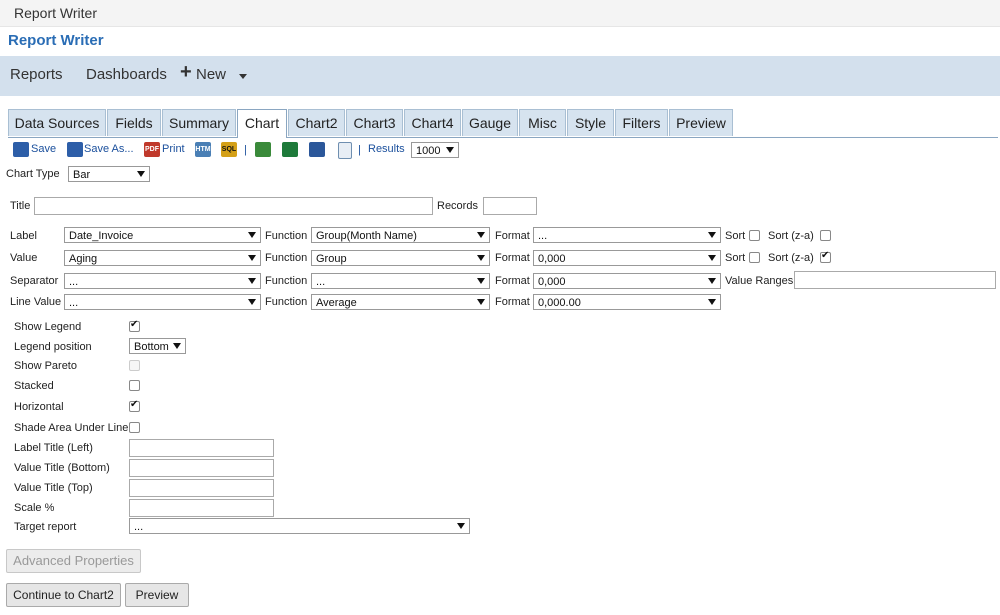  What do you see at coordinates (203, 149) in the screenshot?
I see `html-export-icon: HTM` at bounding box center [203, 149].